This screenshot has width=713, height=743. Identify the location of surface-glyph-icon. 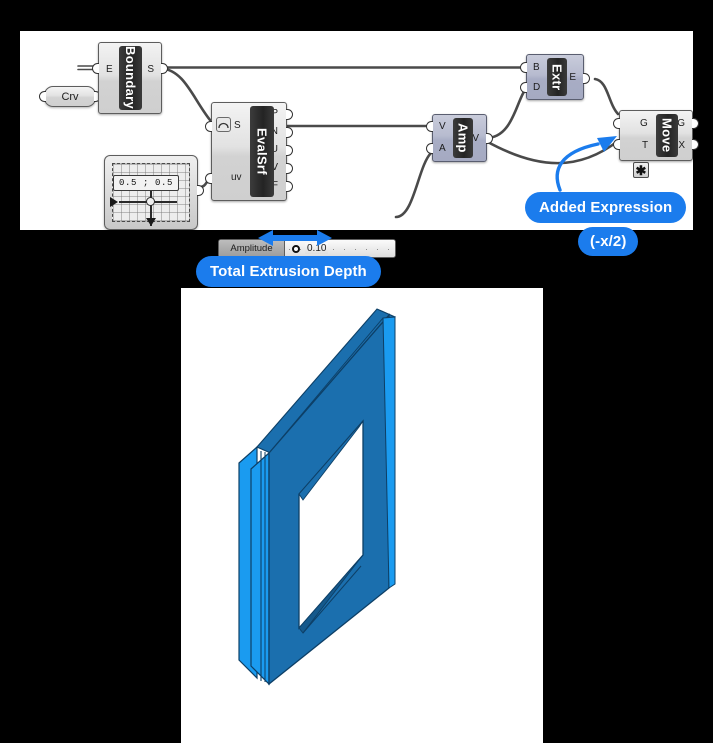
(223, 124).